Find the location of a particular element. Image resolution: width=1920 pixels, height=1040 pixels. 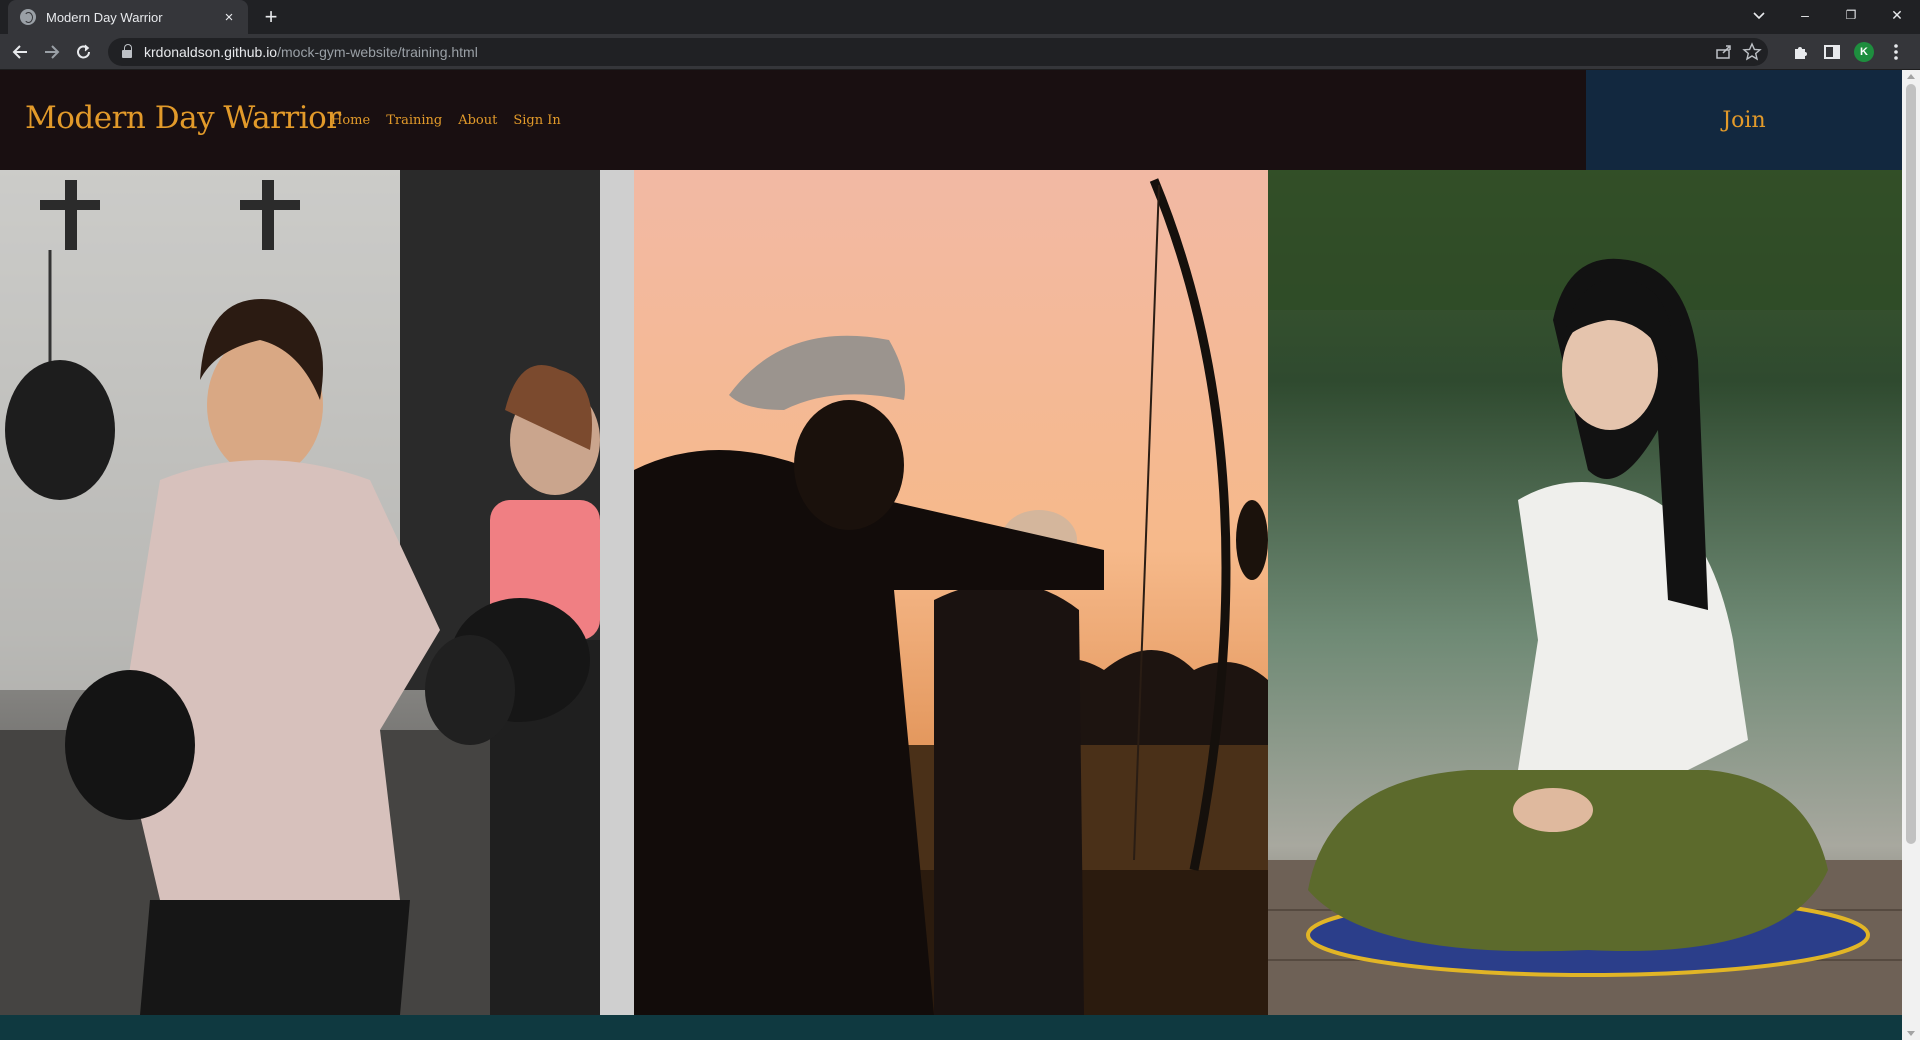

main-nav: Home Training About Sign In is located at coordinates (446, 120).